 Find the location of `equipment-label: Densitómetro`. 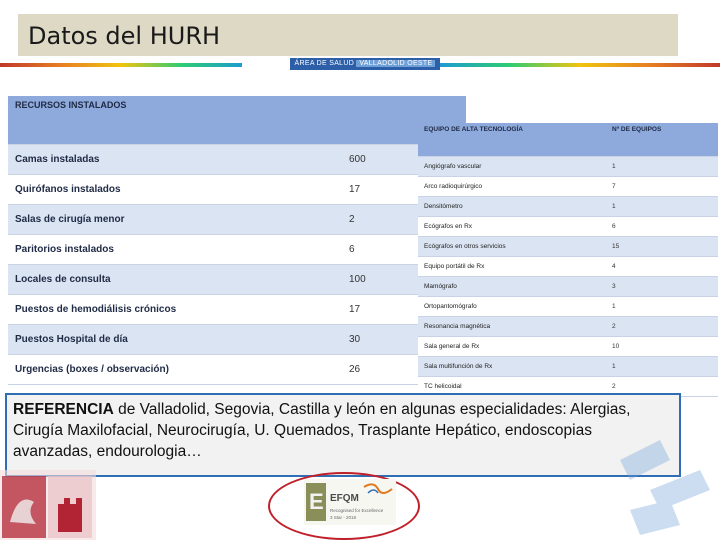

equipment-label: Densitómetro is located at coordinates (512, 206).